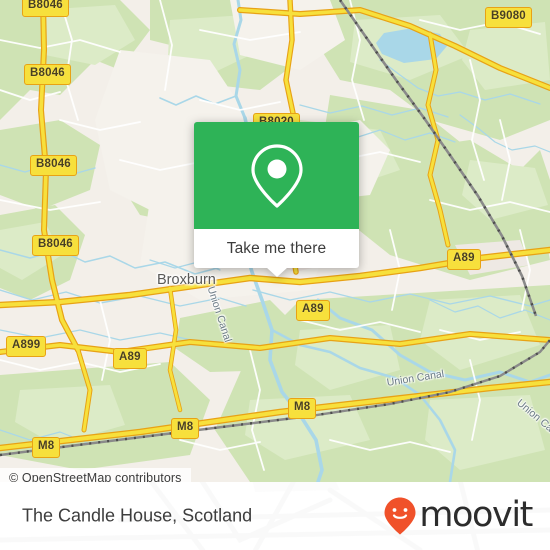  What do you see at coordinates (276, 248) in the screenshot?
I see `take-me-there-label: Take me there` at bounding box center [276, 248].